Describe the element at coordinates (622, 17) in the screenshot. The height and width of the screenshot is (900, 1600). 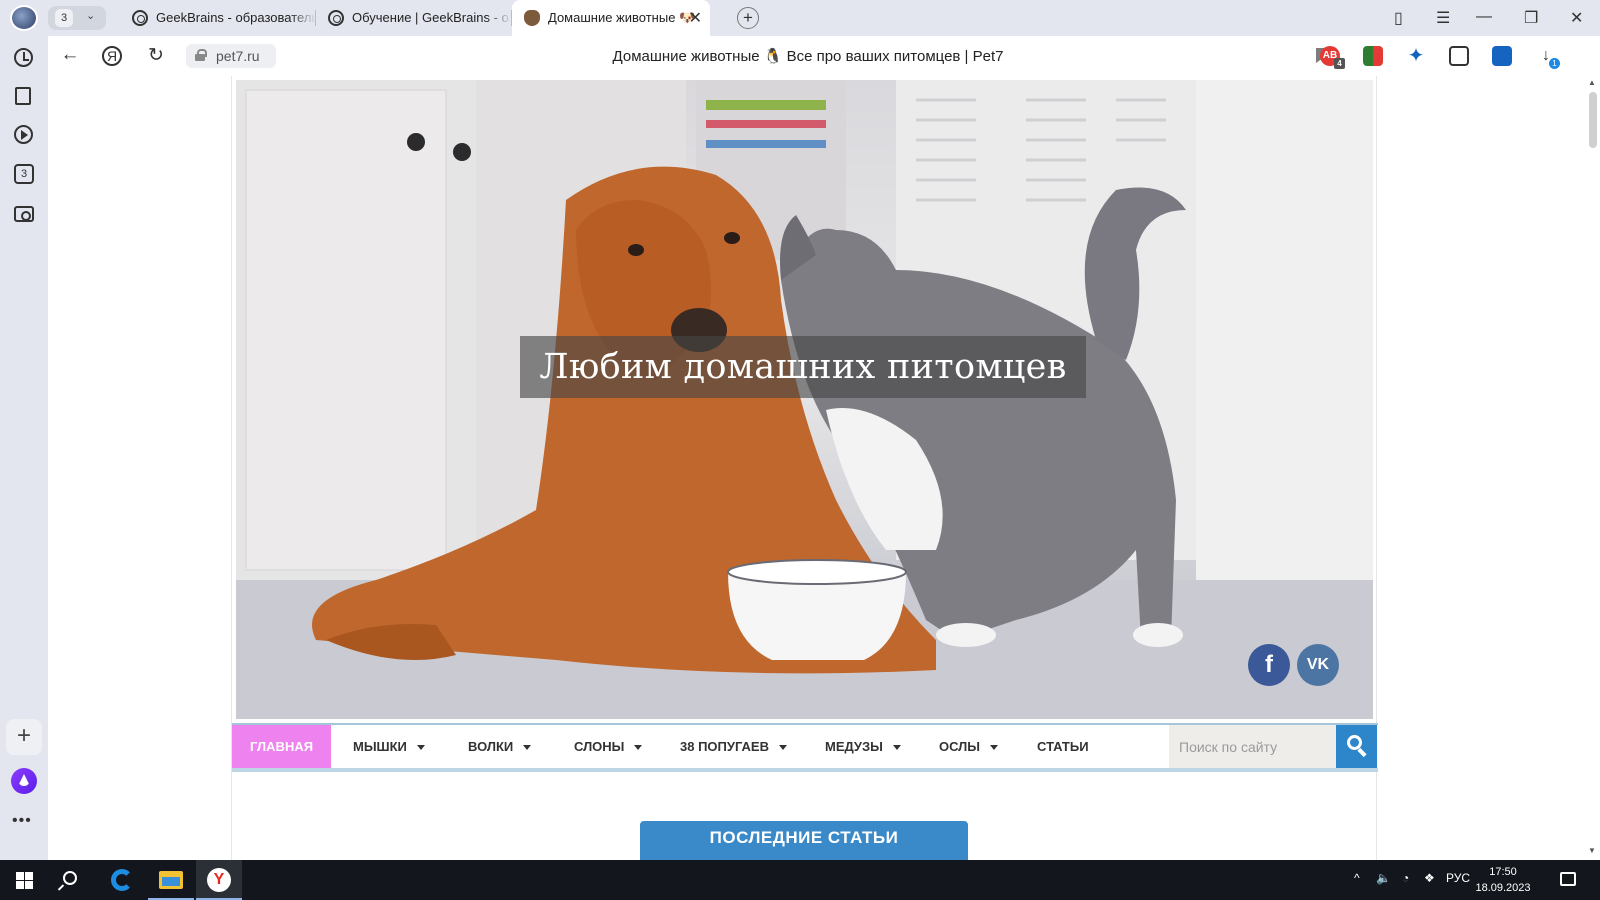
I see `tab-title: Домашние животные 🐶` at that location.